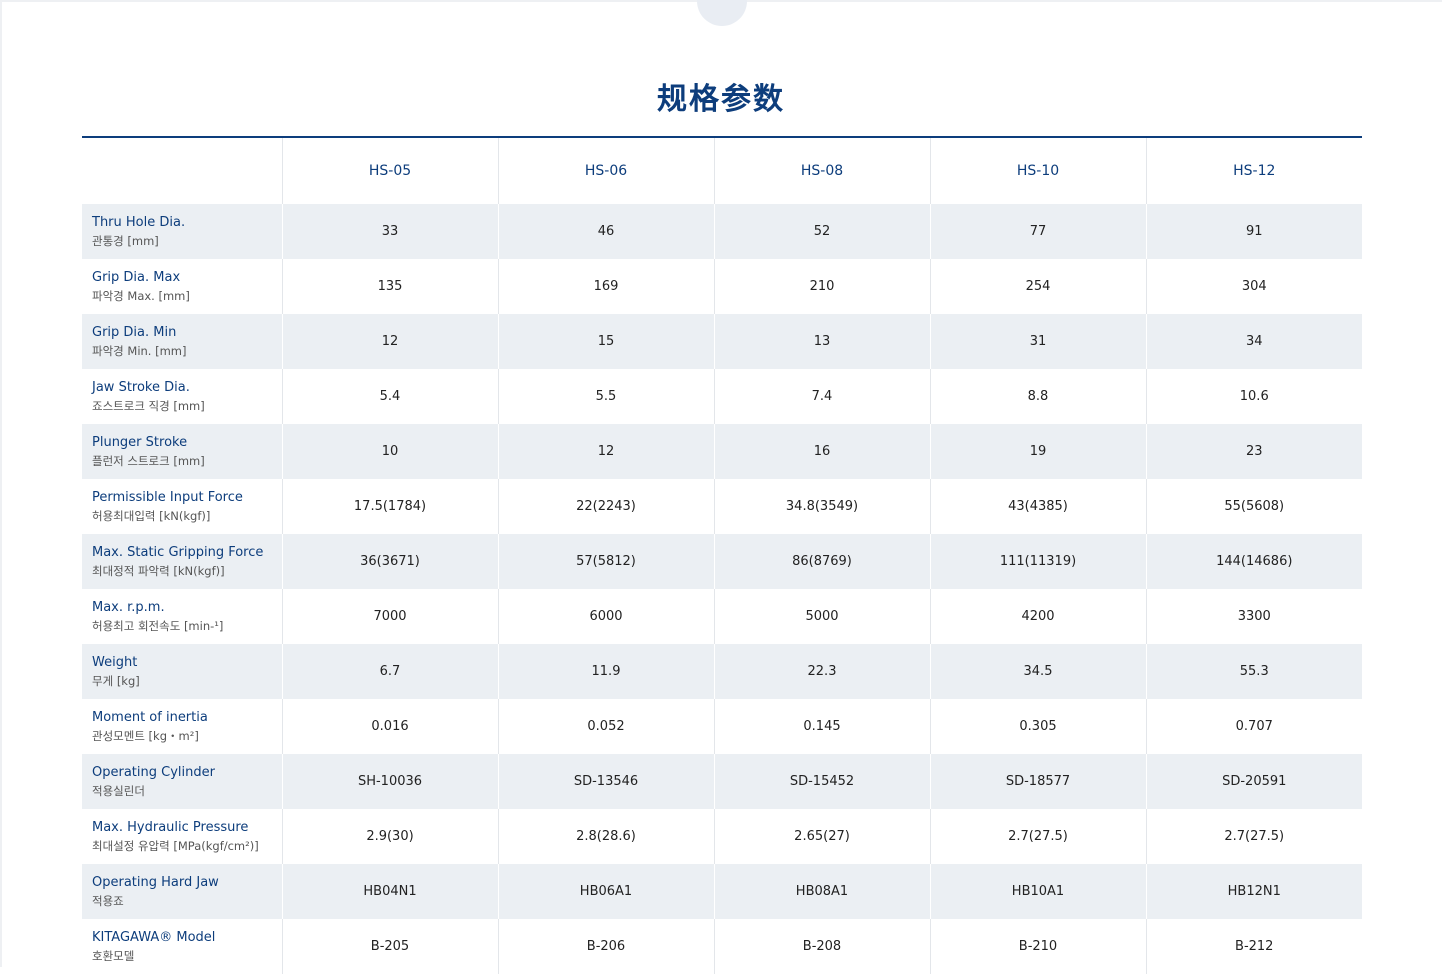  Describe the element at coordinates (389, 781) in the screenshot. I see `table-cell: SH-10036` at that location.